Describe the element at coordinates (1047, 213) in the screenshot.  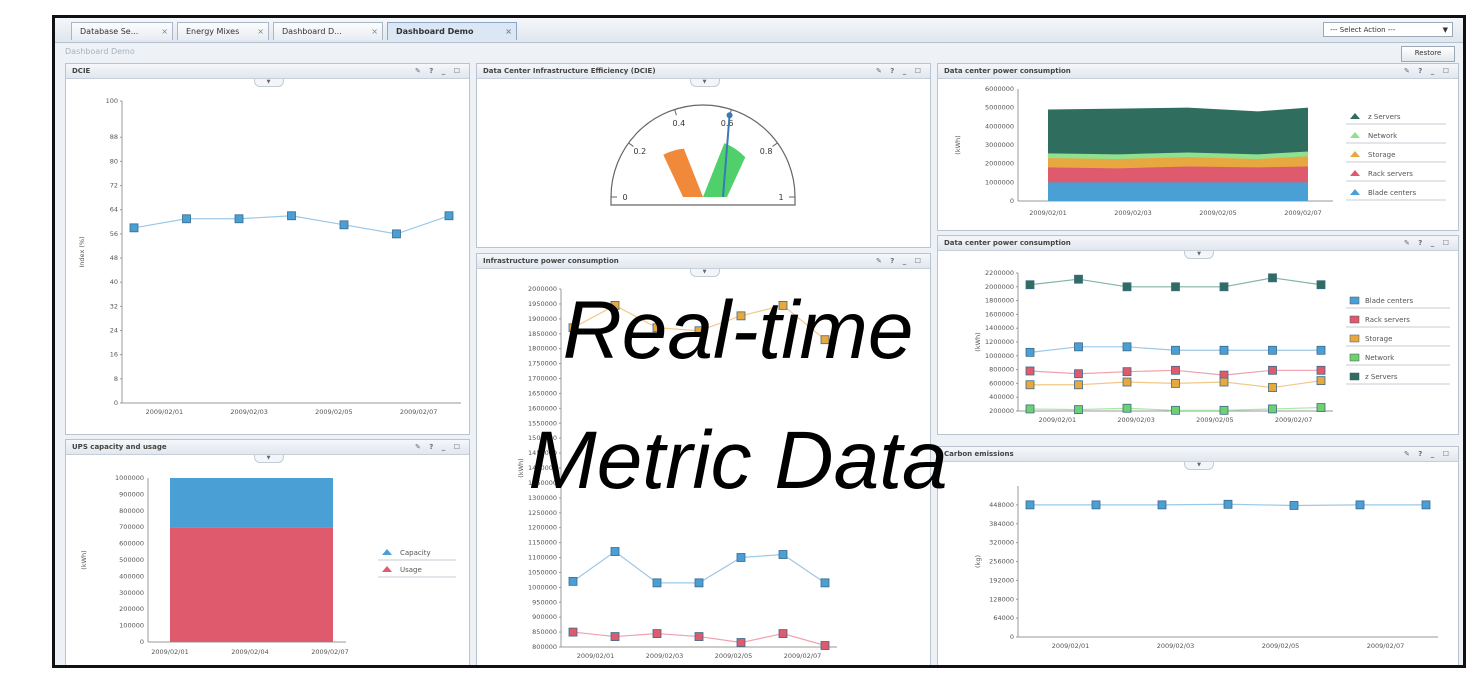
I see `x-tick-label: 2009/02/01` at that location.